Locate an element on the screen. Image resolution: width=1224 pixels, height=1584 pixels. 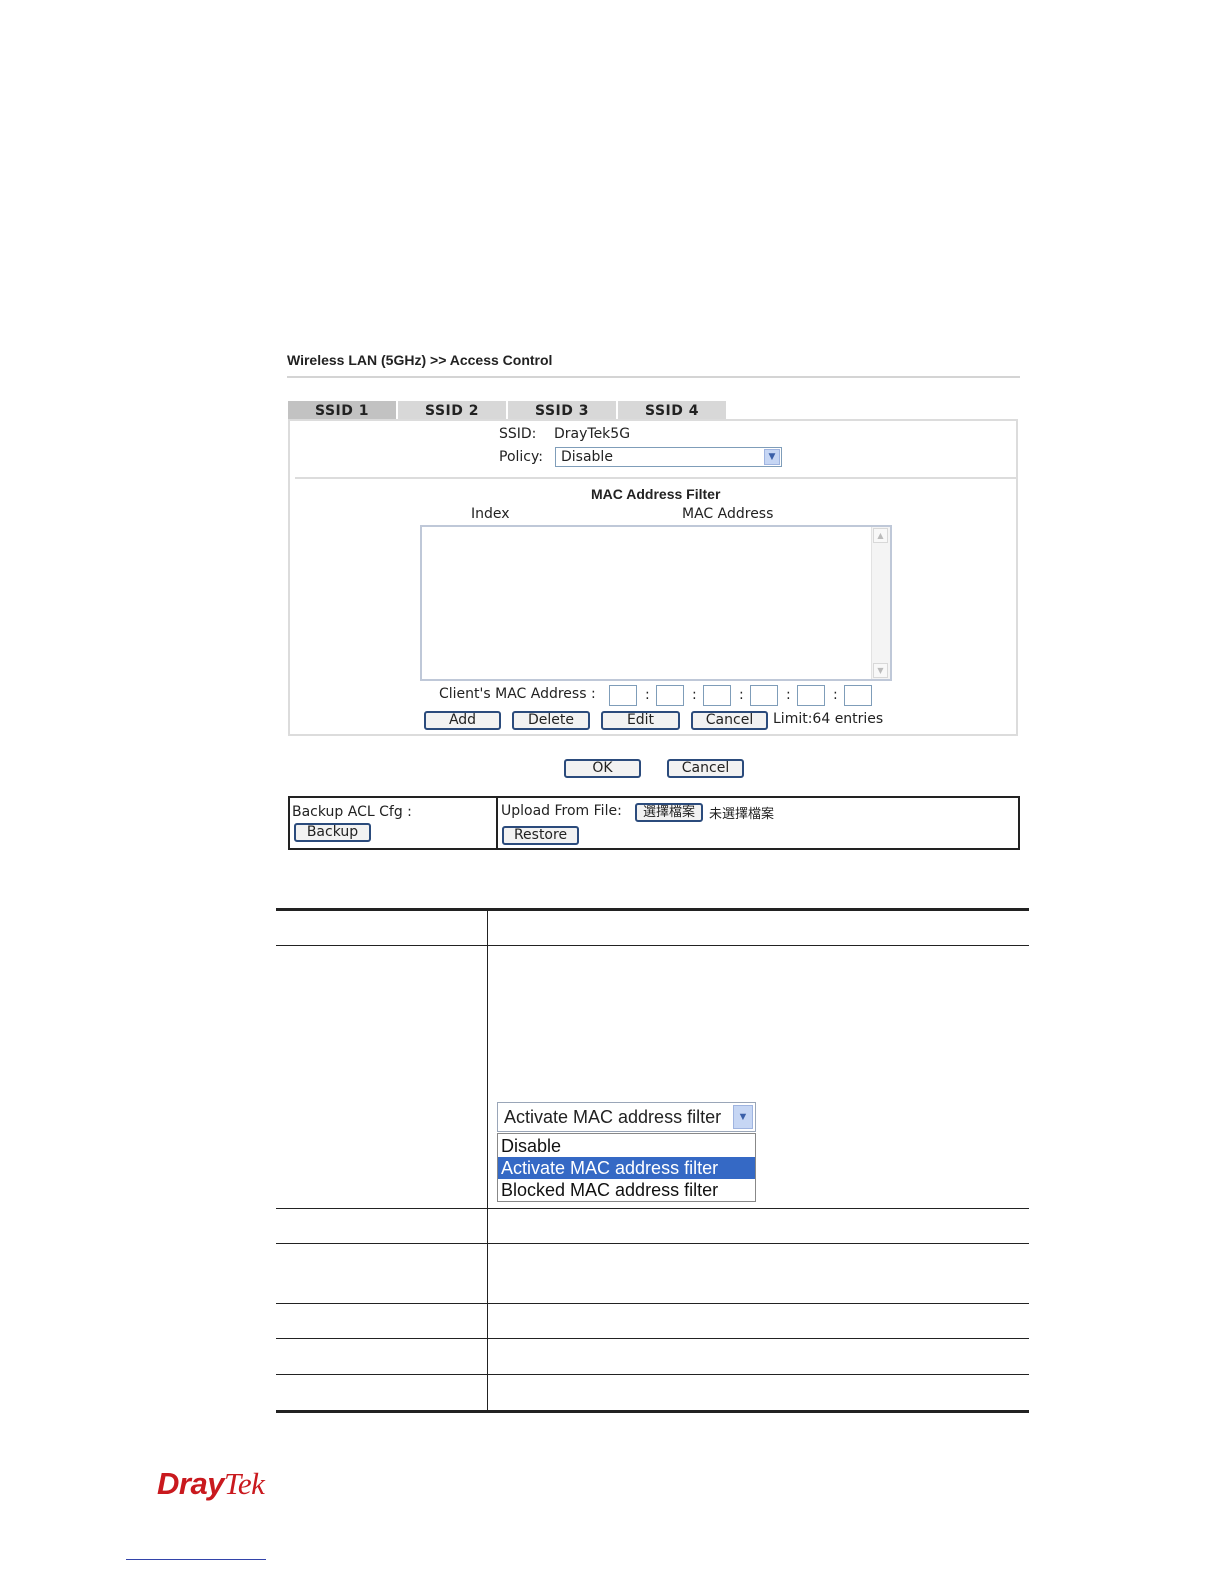
mac-octet-4-input is located at coordinates (764, 695).